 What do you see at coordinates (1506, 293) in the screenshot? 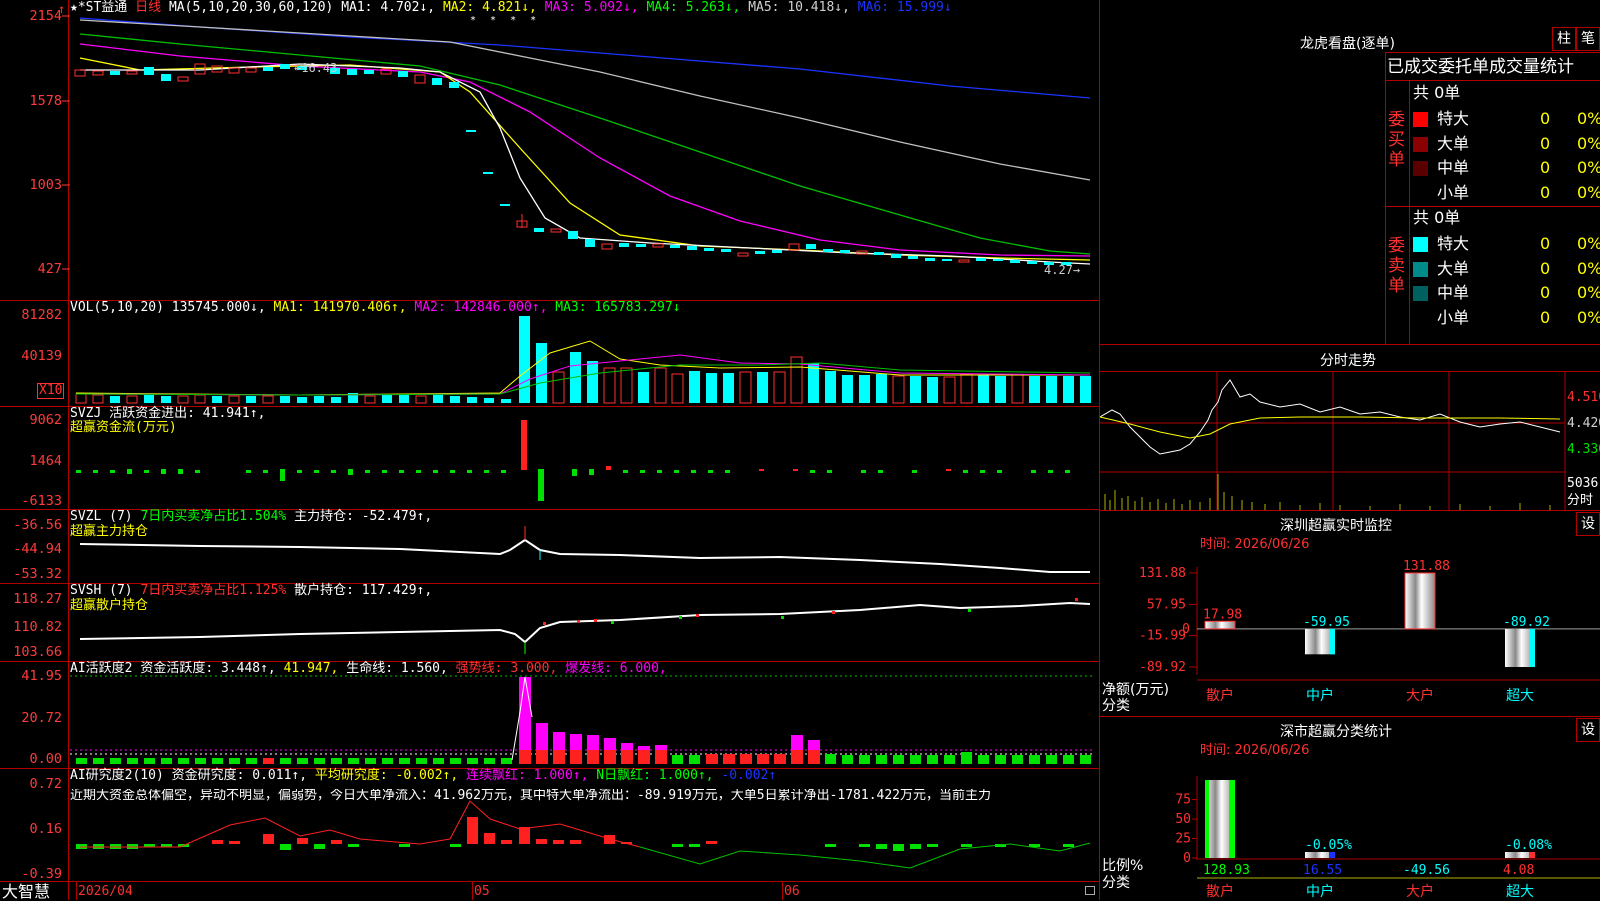
I see `sell-row: 中单 0 0%` at bounding box center [1506, 293].